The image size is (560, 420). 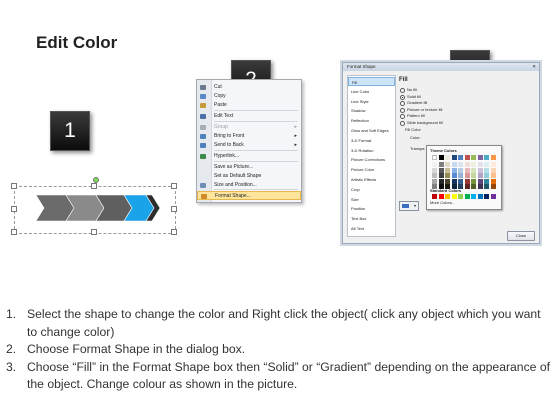 What do you see at coordinates (371, 91) in the screenshot?
I see `nav-item-line-color: Line Color` at bounding box center [371, 91].